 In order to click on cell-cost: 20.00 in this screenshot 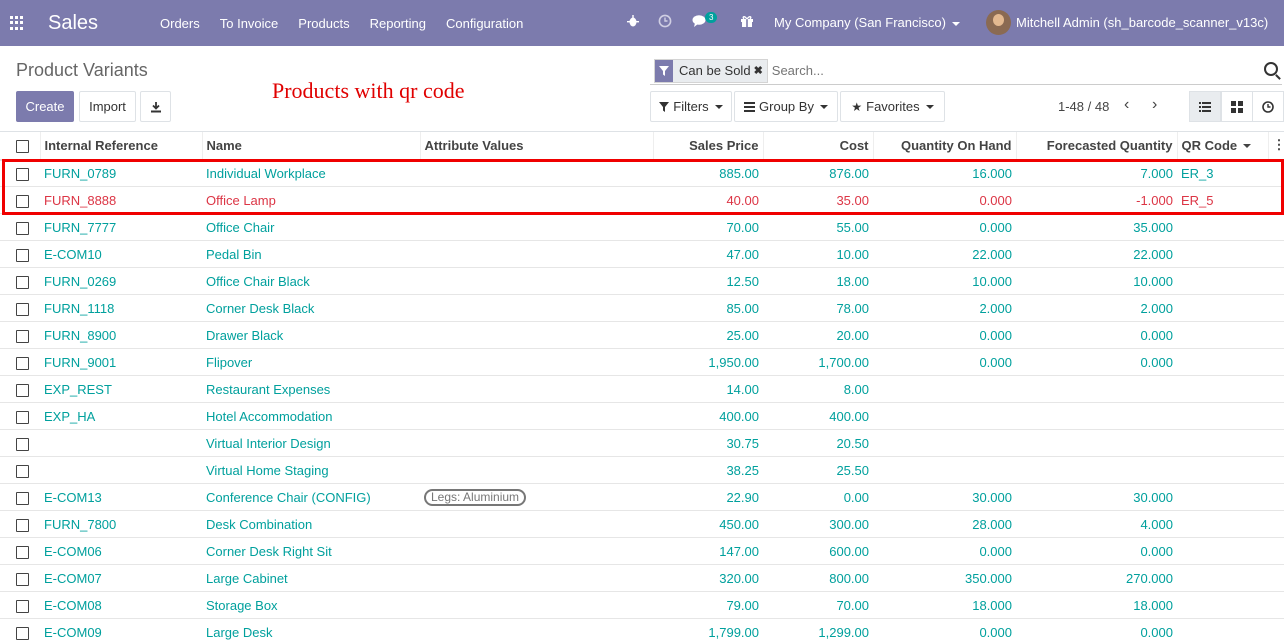, I will do `click(818, 335)`.